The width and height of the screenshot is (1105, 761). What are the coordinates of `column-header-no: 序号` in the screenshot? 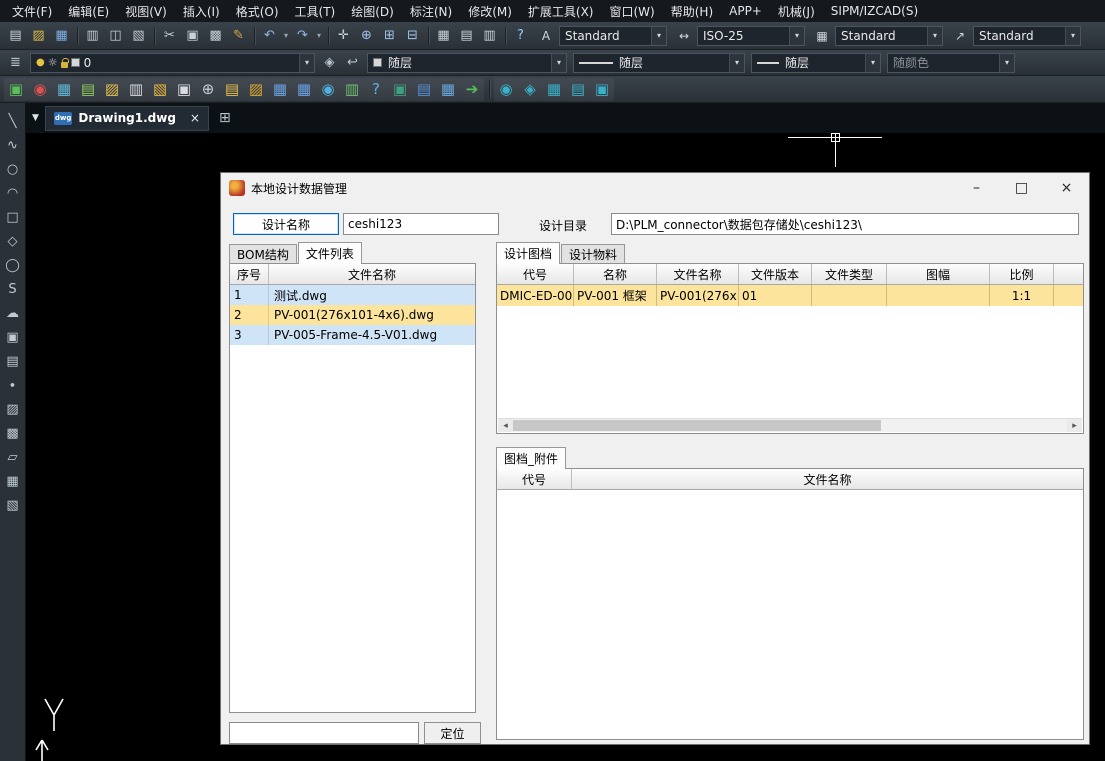 It's located at (249, 274).